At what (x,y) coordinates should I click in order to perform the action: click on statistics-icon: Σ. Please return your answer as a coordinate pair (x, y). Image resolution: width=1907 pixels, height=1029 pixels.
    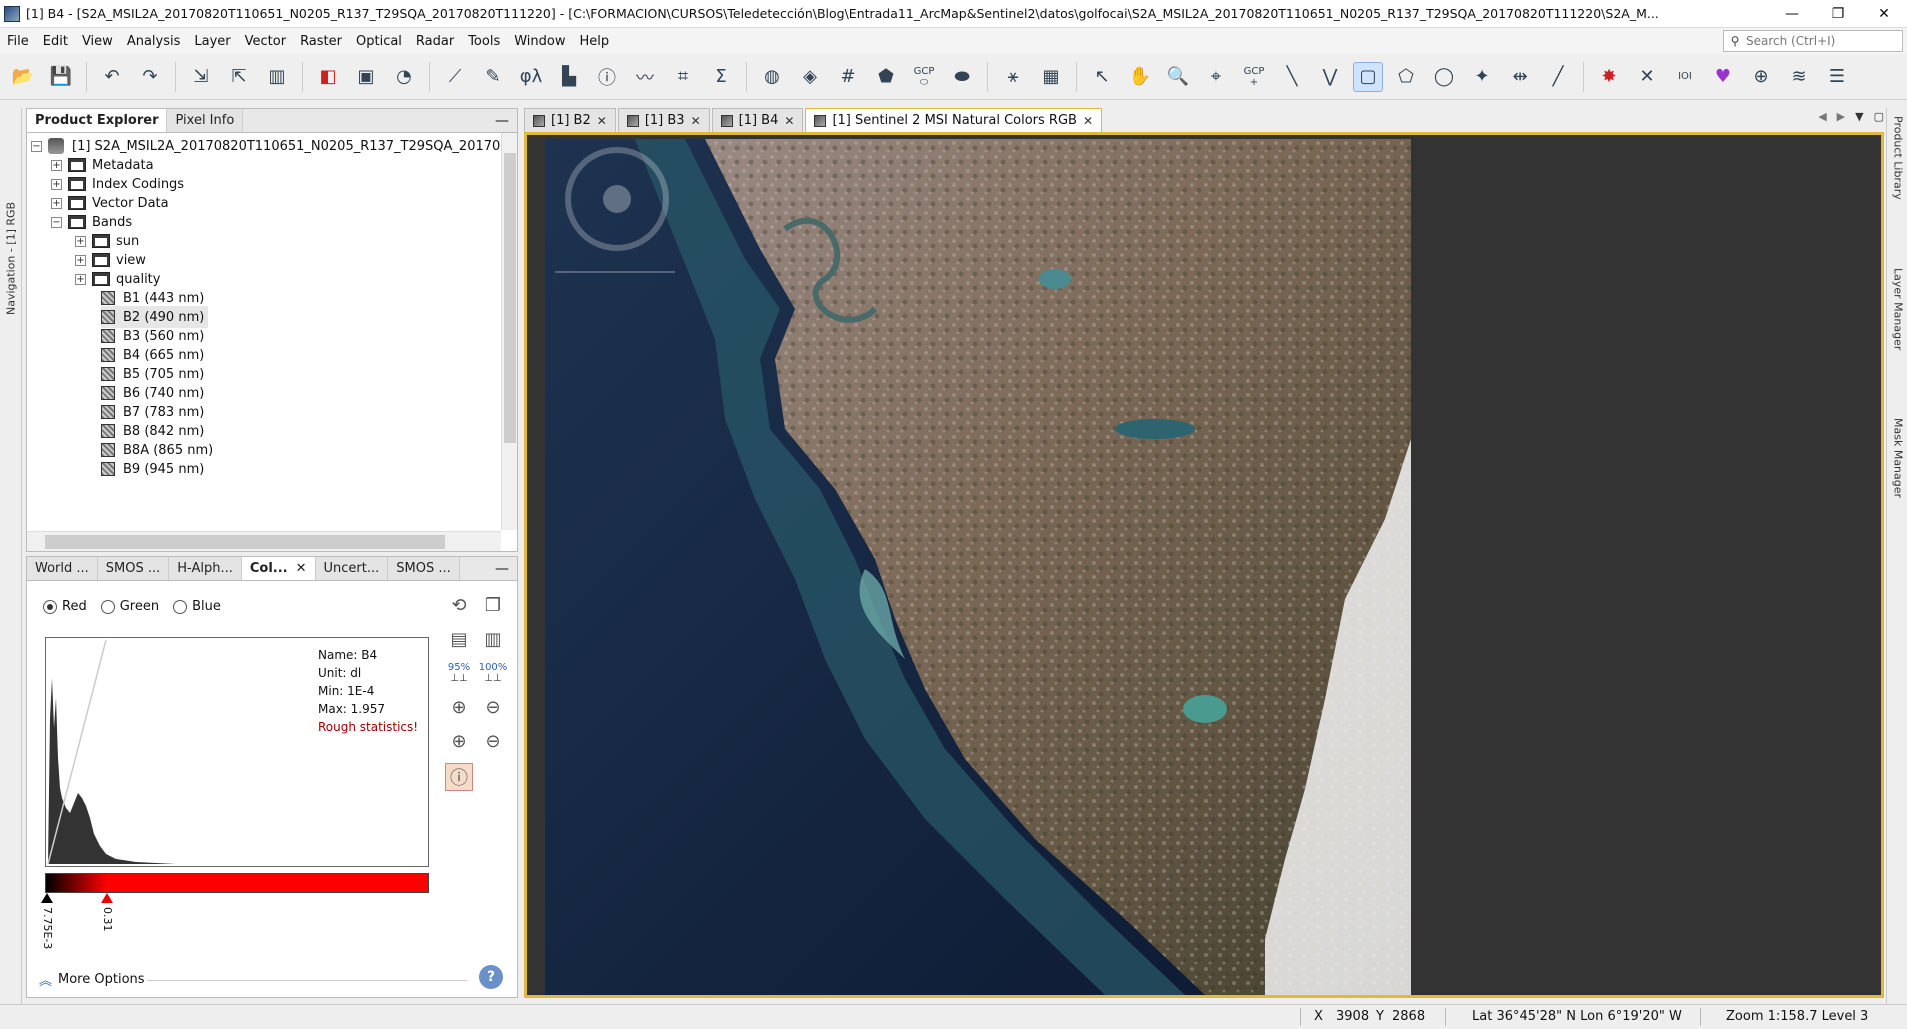
    Looking at the image, I should click on (721, 77).